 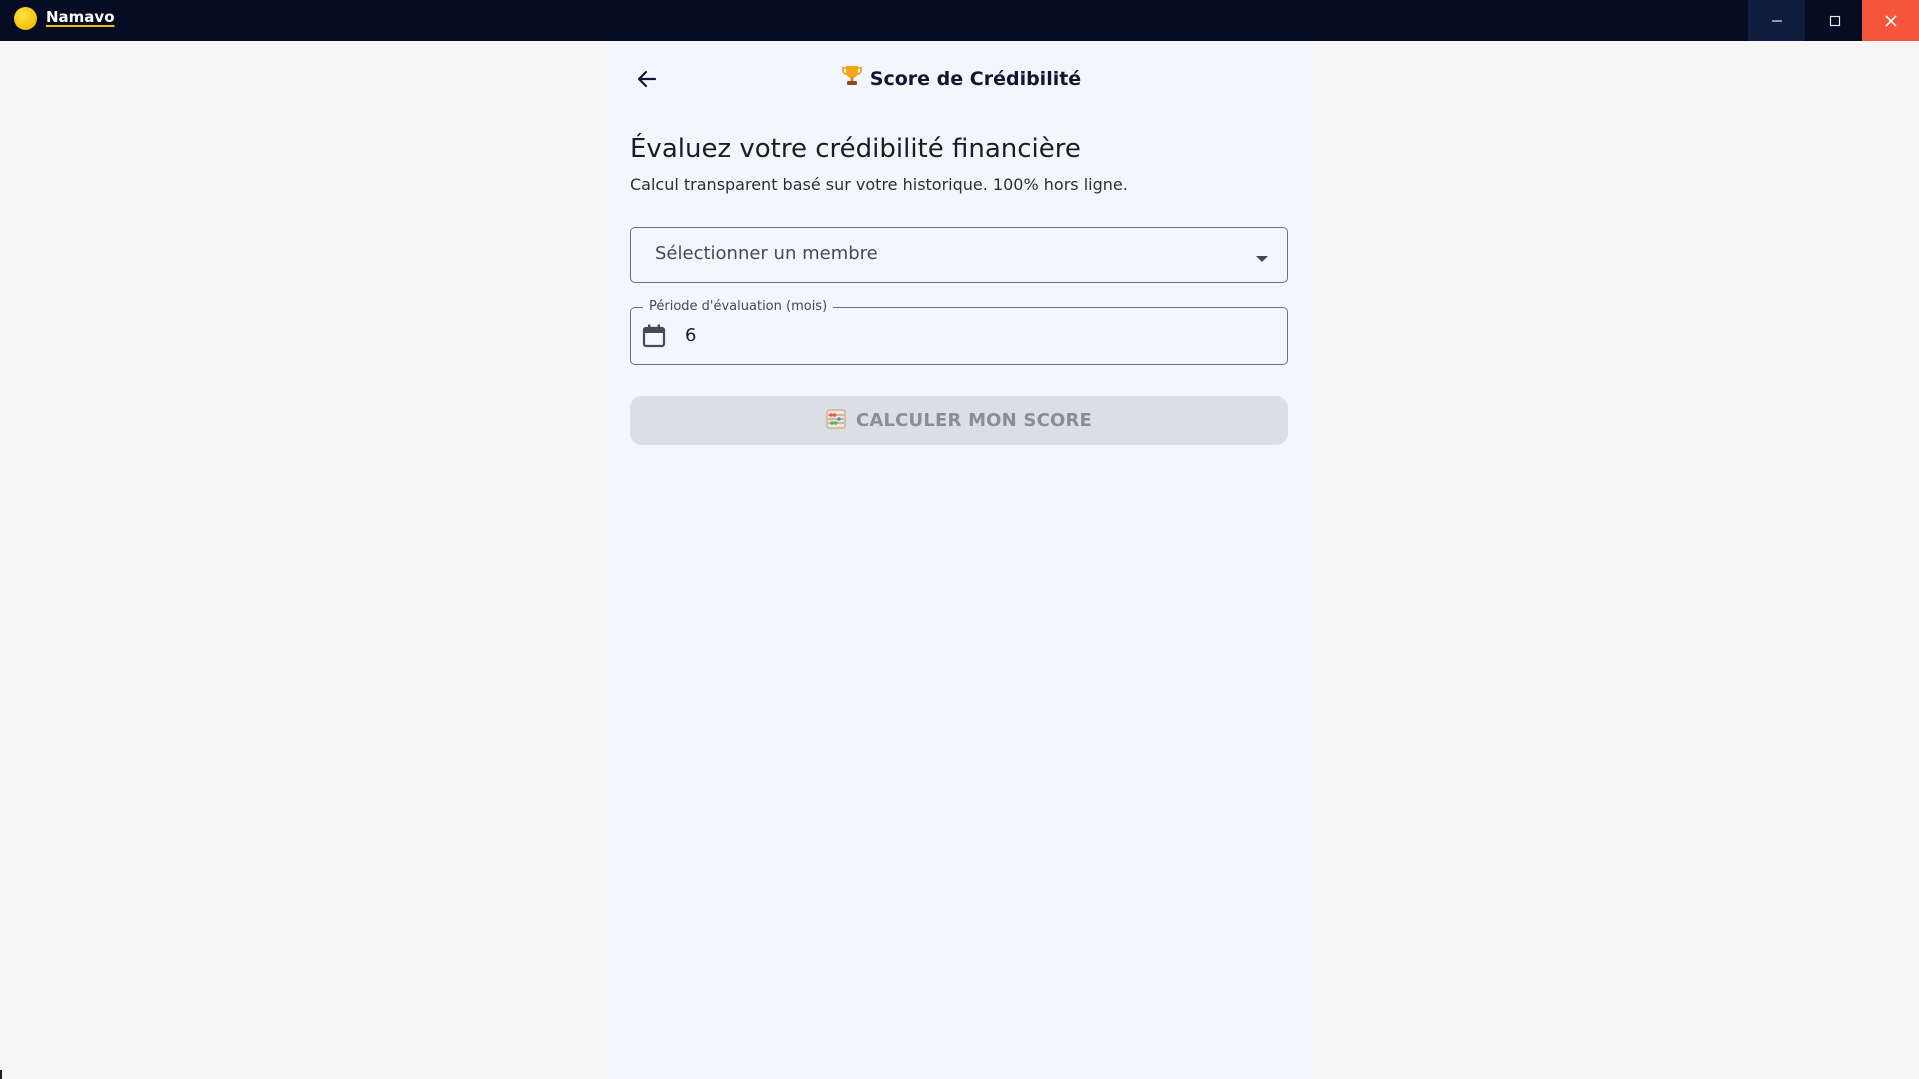 What do you see at coordinates (654, 338) in the screenshot?
I see `calendar-icon` at bounding box center [654, 338].